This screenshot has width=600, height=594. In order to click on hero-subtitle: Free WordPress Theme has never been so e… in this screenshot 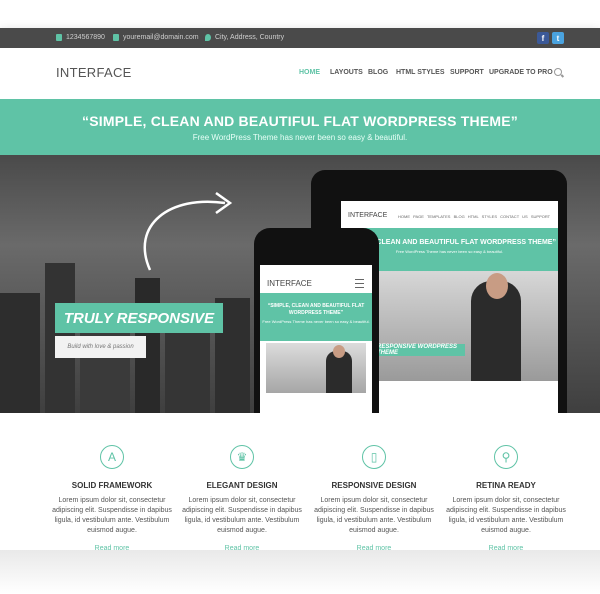, I will do `click(300, 137)`.